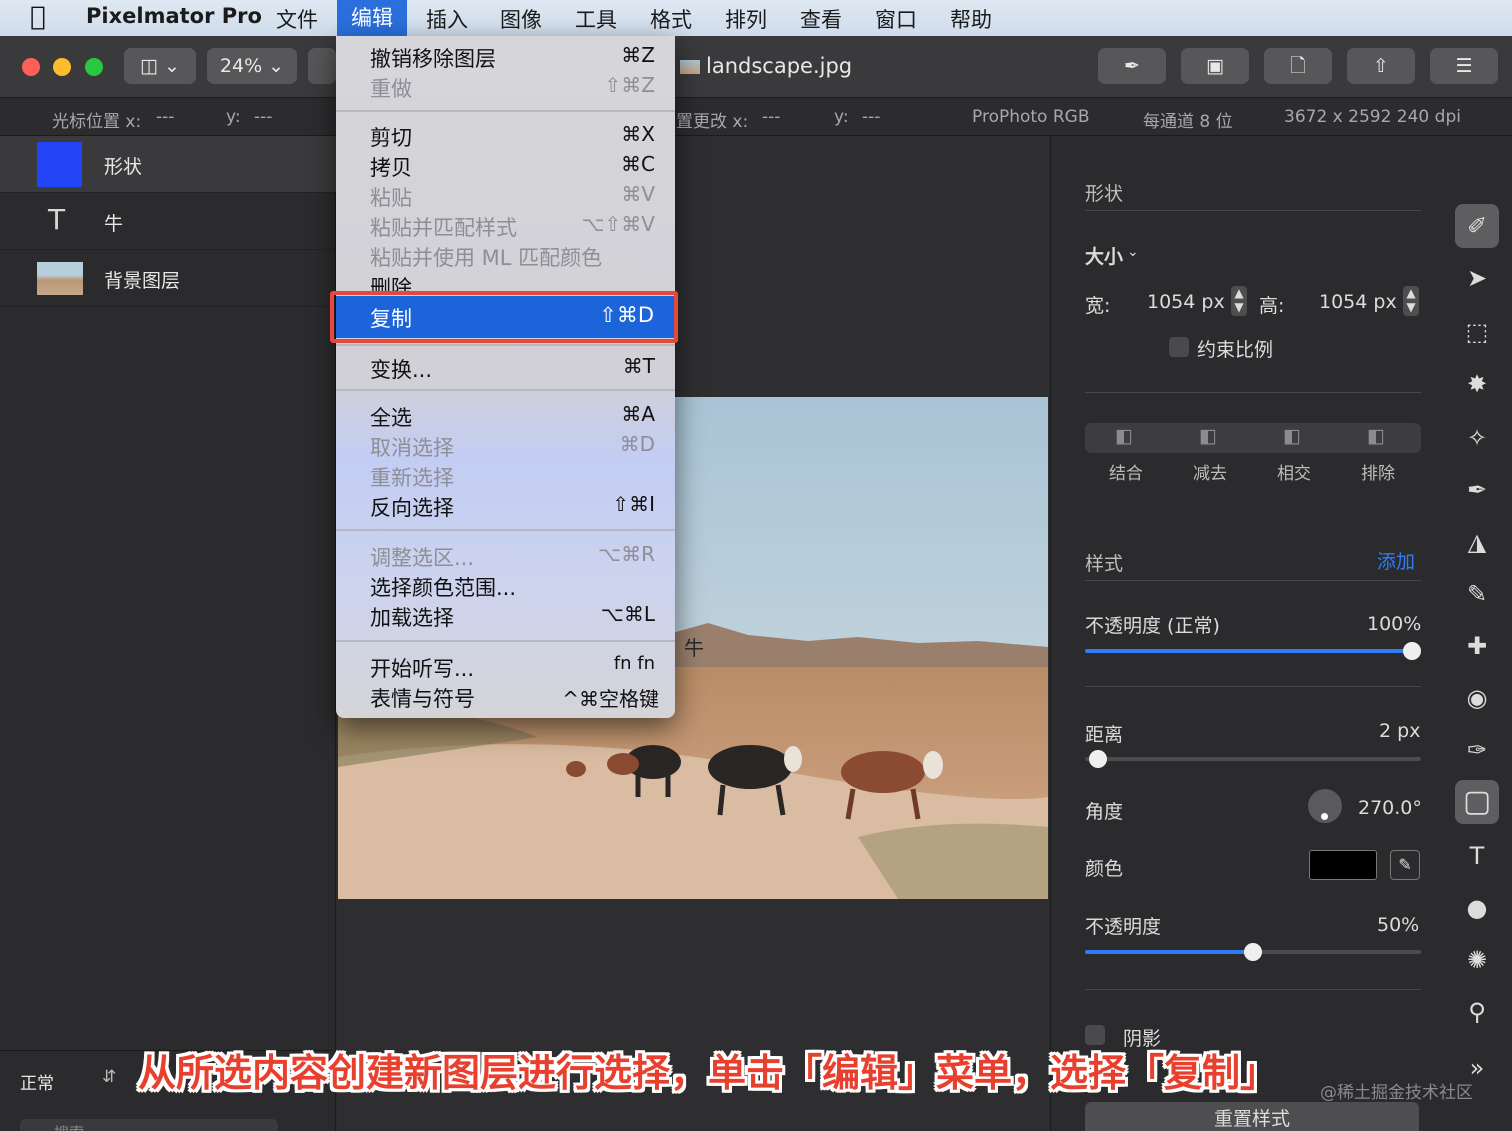 The width and height of the screenshot is (1512, 1131). Describe the element at coordinates (521, 19) in the screenshot. I see `menu-image: 图像` at that location.